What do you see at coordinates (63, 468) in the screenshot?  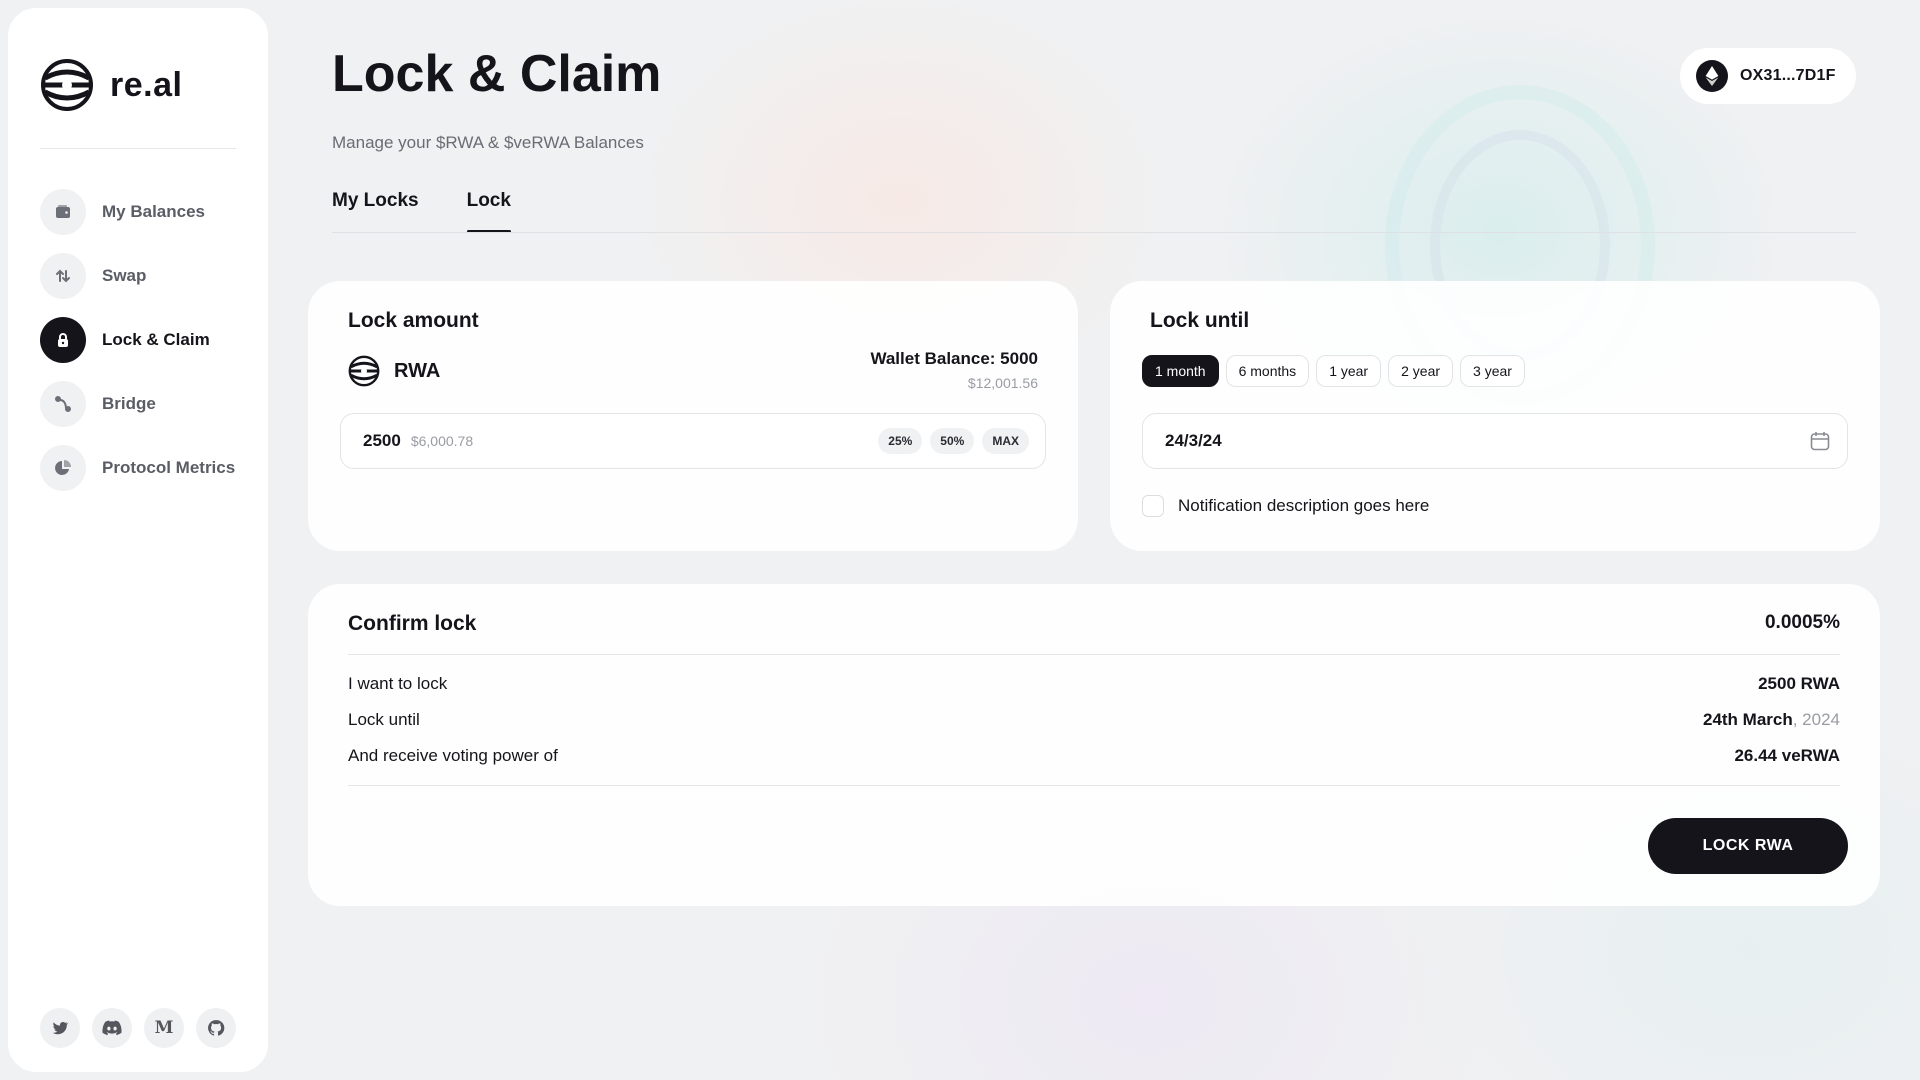 I see `pie-chart-icon` at bounding box center [63, 468].